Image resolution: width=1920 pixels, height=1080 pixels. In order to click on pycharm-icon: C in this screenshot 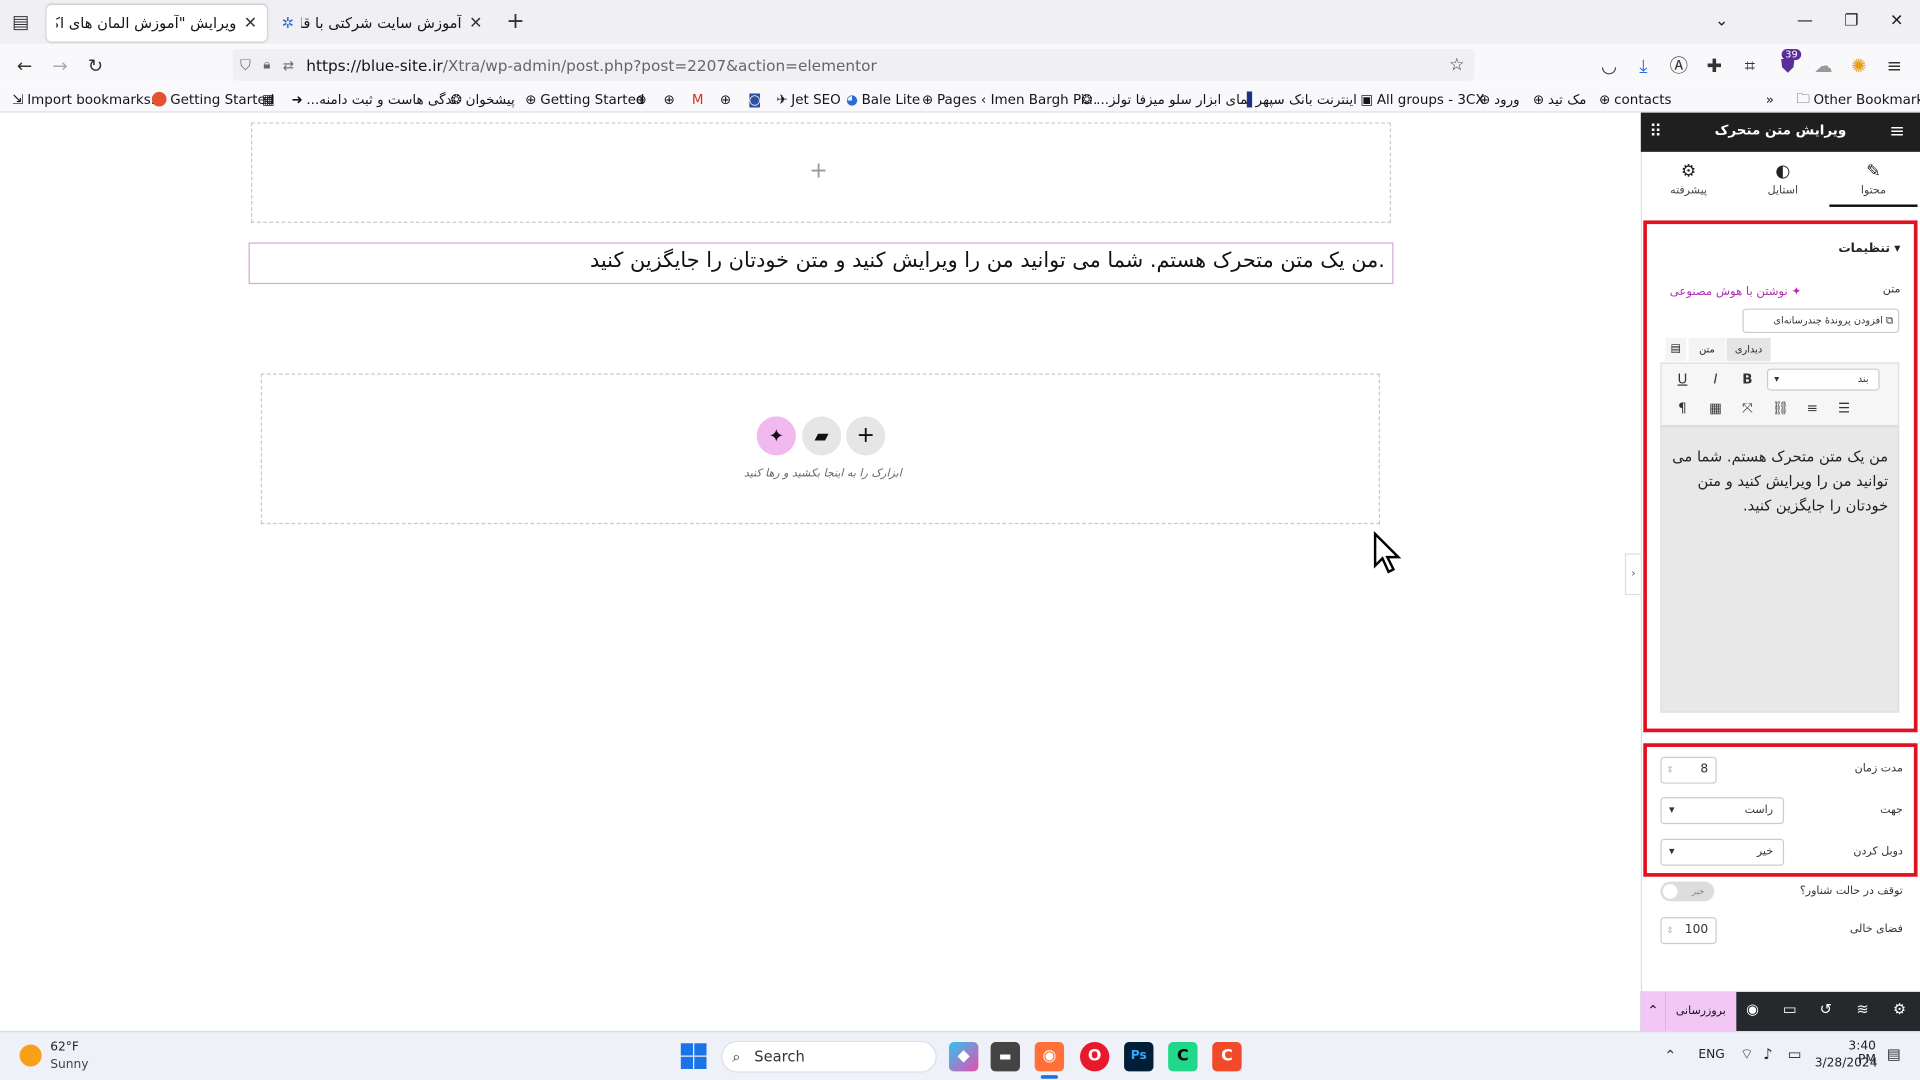, I will do `click(1183, 1057)`.